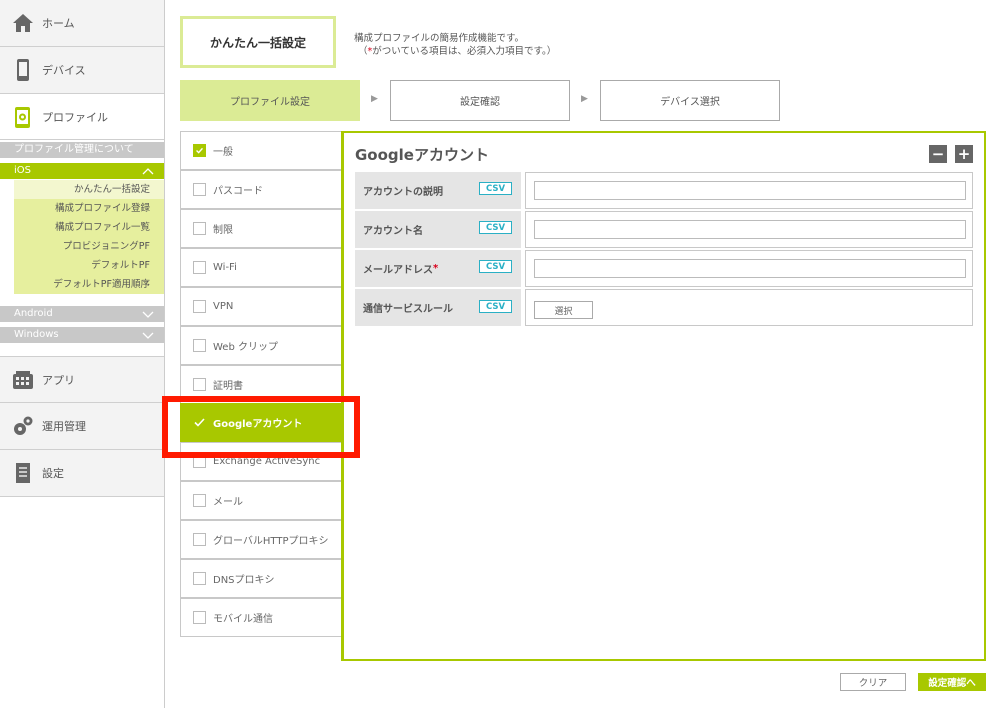 This screenshot has height=708, width=1000. I want to click on field-label-text: アカウント名, so click(393, 231).